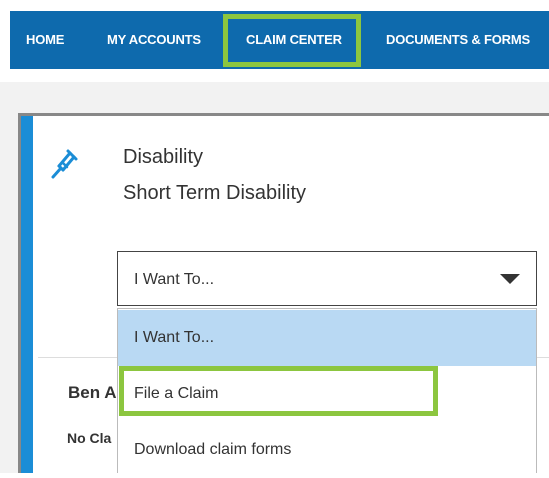 This screenshot has width=549, height=478. What do you see at coordinates (163, 157) in the screenshot?
I see `card-title: Disability` at bounding box center [163, 157].